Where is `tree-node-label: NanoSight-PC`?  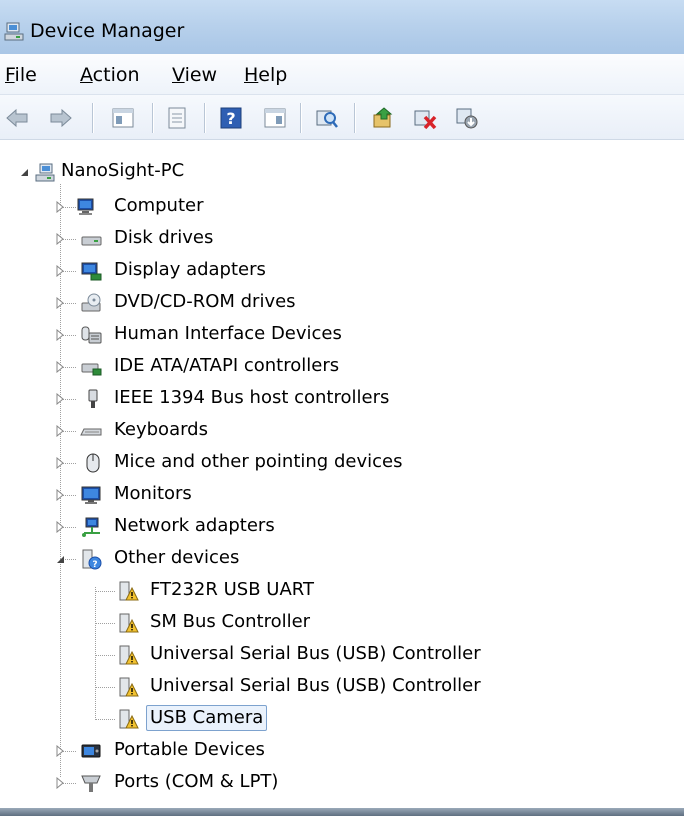 tree-node-label: NanoSight-PC is located at coordinates (123, 170).